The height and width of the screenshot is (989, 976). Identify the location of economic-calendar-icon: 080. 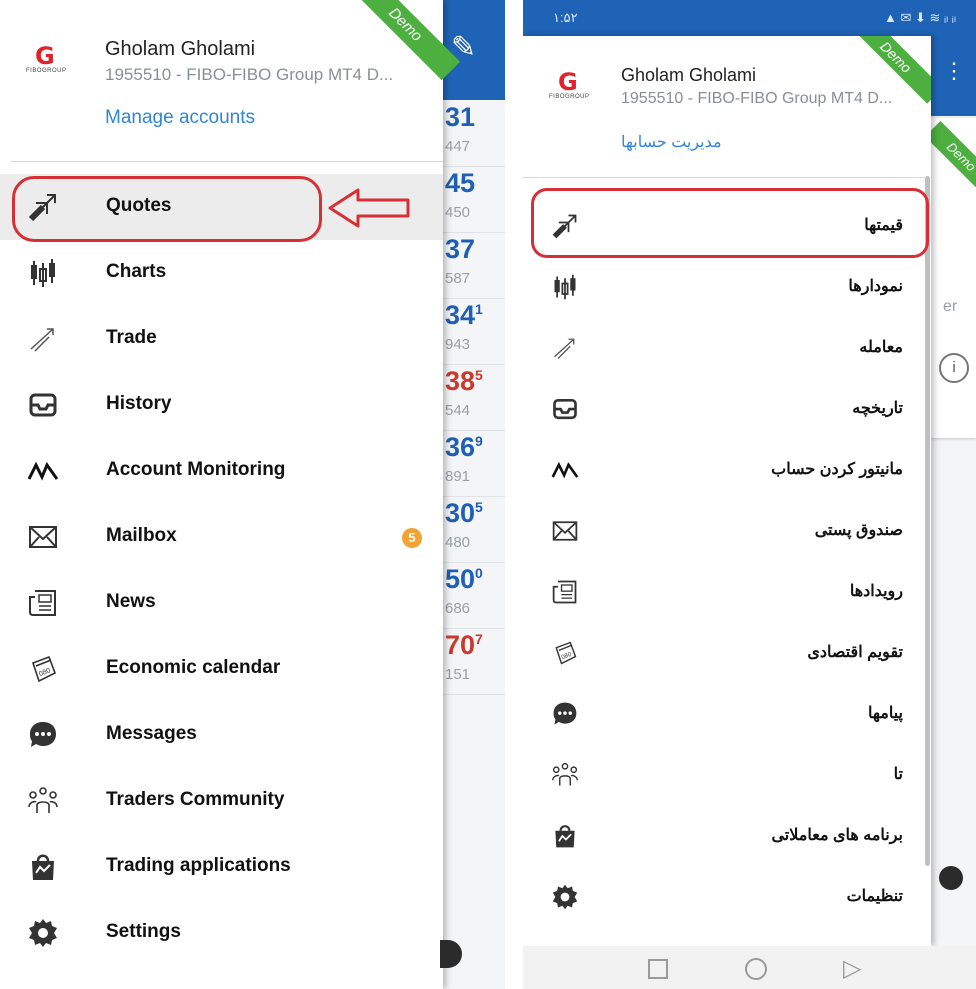
(43, 669).